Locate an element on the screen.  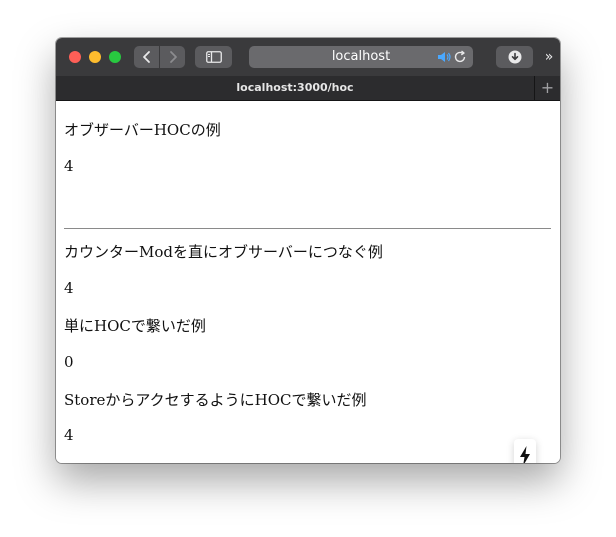
back-button is located at coordinates (146, 57).